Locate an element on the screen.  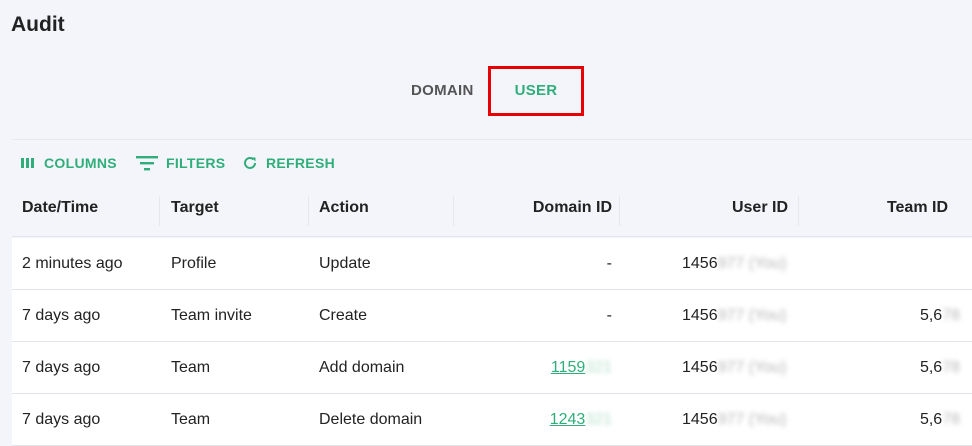
cell-datetime: 2 minutes ago is located at coordinates (72, 263).